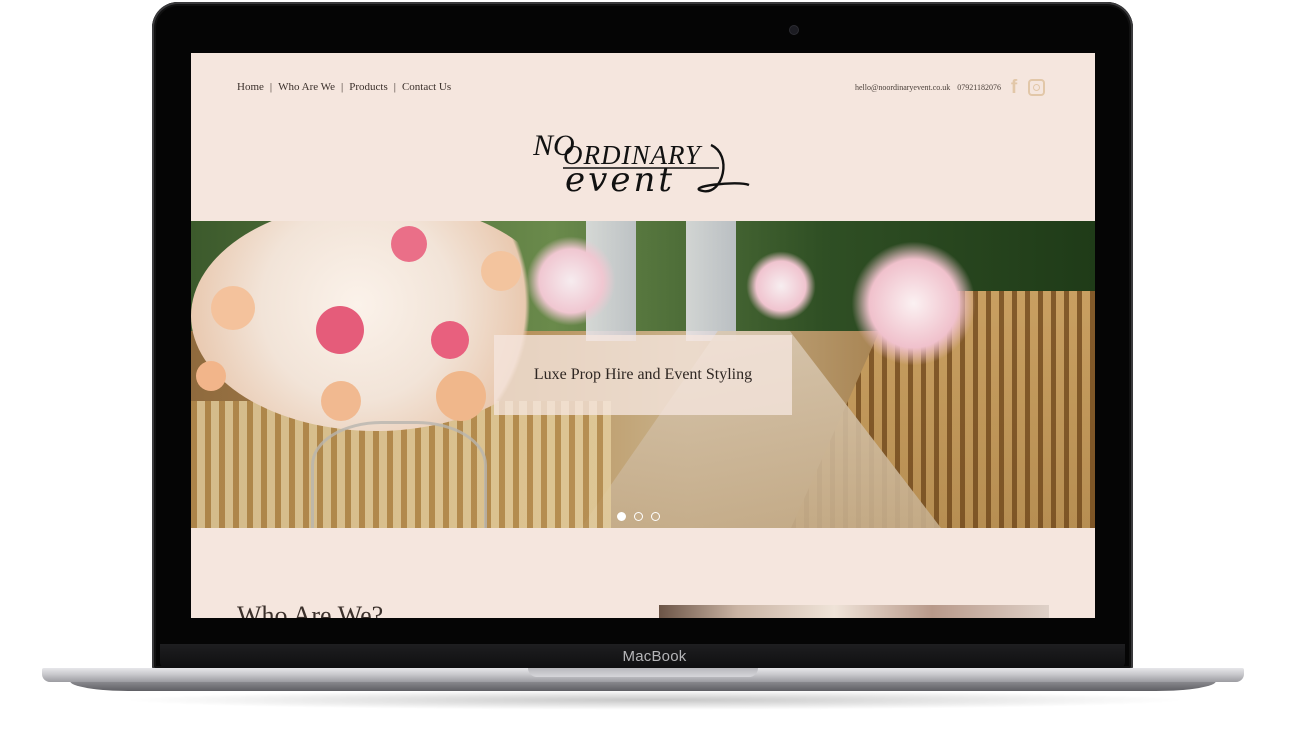 The width and height of the screenshot is (1309, 744). What do you see at coordinates (654, 656) in the screenshot?
I see `brand-label: MacBook` at bounding box center [654, 656].